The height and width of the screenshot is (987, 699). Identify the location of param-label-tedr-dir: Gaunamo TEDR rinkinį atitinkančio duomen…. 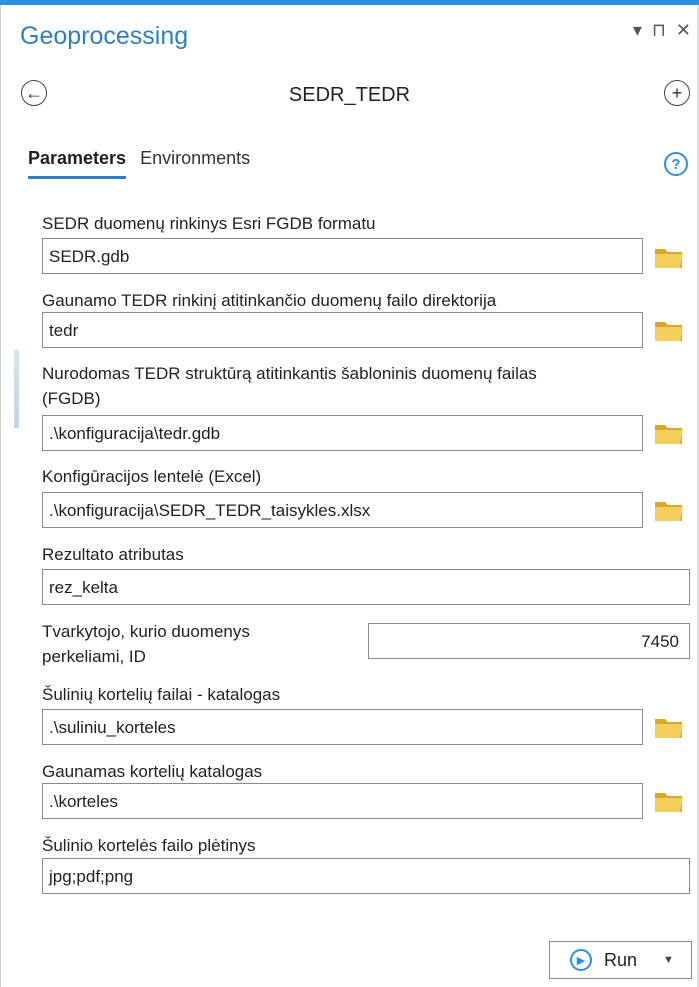
(269, 300).